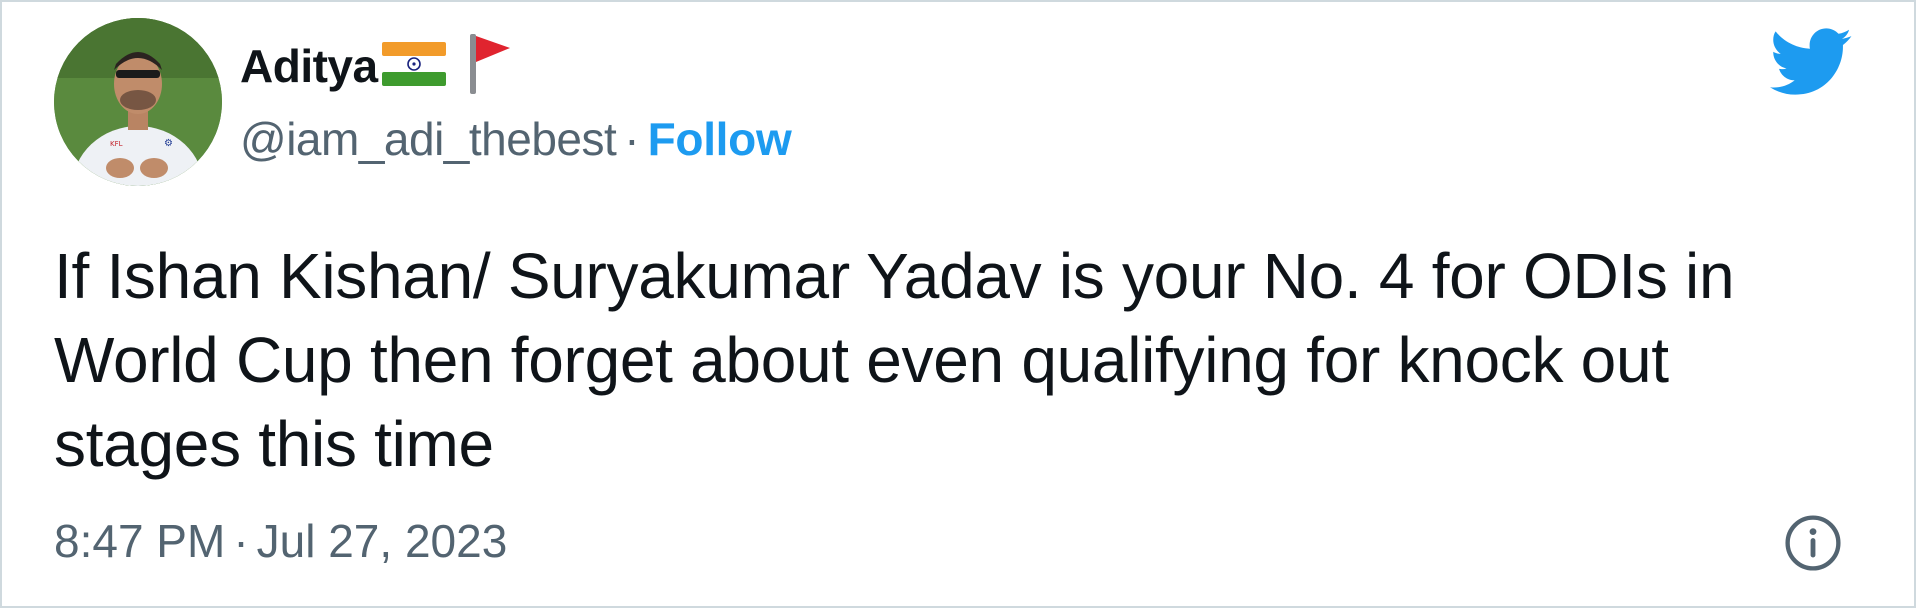  I want to click on avatar: ⚙ KFL, so click(138, 102).